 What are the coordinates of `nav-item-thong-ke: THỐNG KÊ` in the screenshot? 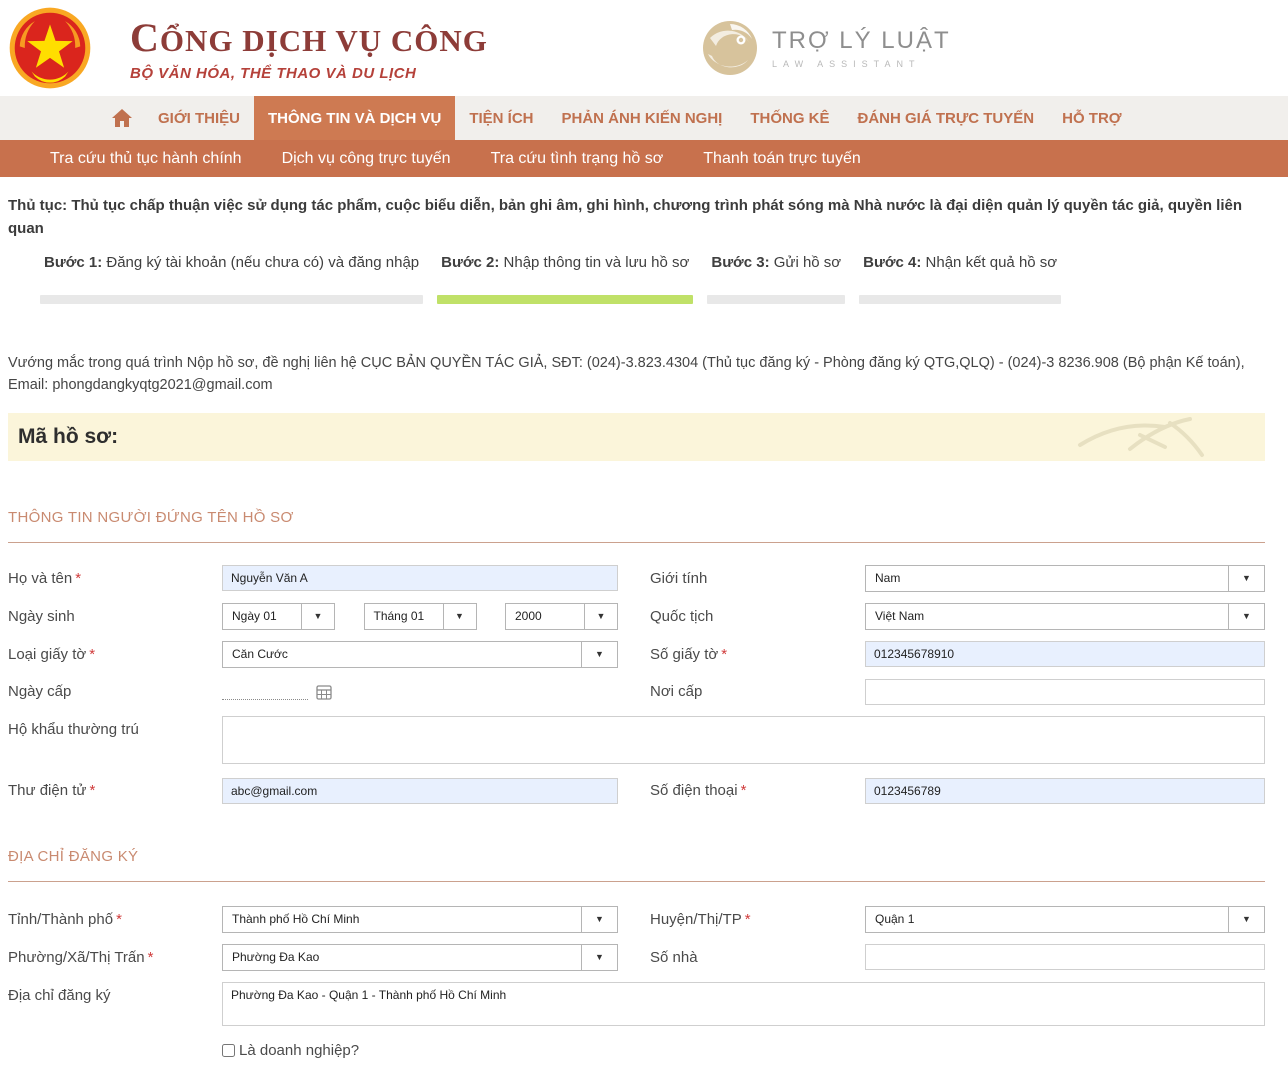 It's located at (789, 118).